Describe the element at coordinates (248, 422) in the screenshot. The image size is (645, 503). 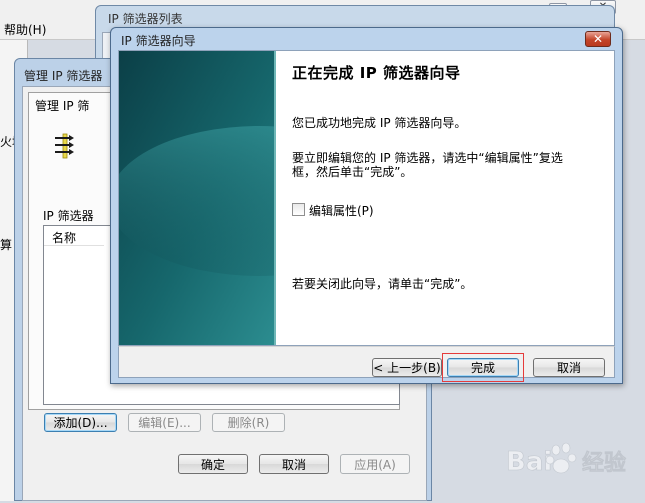
I see `remove-button: 删除(R)` at that location.